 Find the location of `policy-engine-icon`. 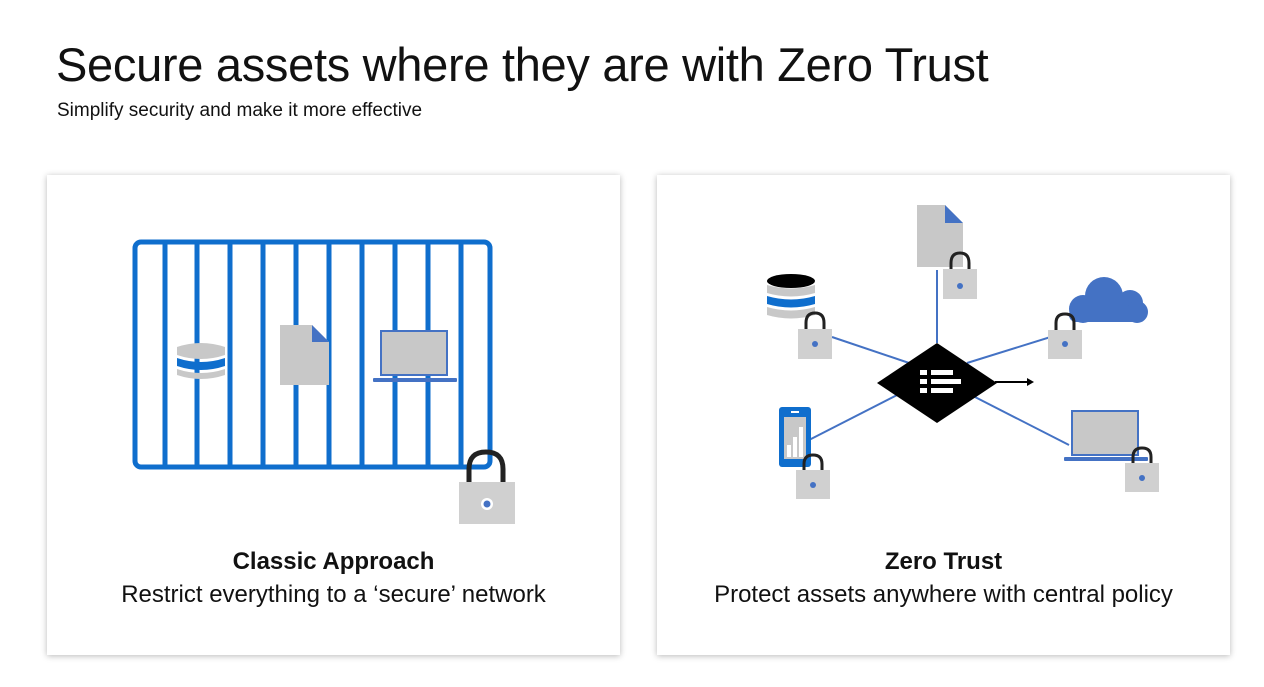

policy-engine-icon is located at coordinates (955, 383).